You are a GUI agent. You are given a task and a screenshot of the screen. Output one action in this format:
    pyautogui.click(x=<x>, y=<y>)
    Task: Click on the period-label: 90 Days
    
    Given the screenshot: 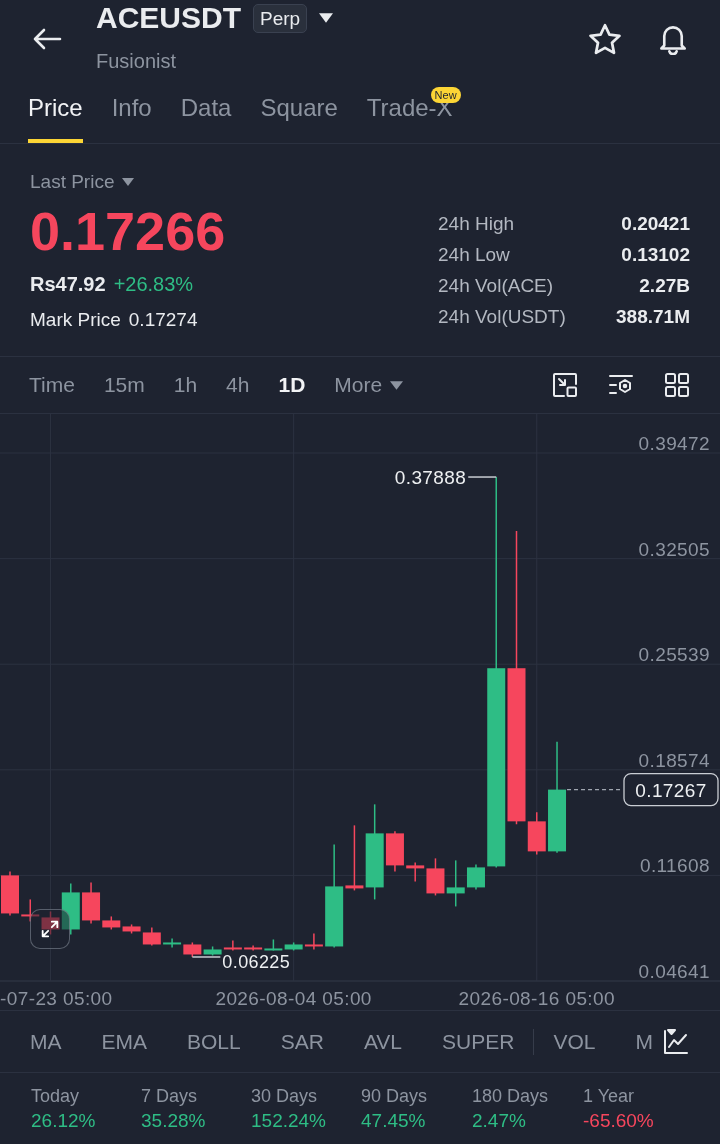 What is the action you would take?
    pyautogui.click(x=394, y=1096)
    